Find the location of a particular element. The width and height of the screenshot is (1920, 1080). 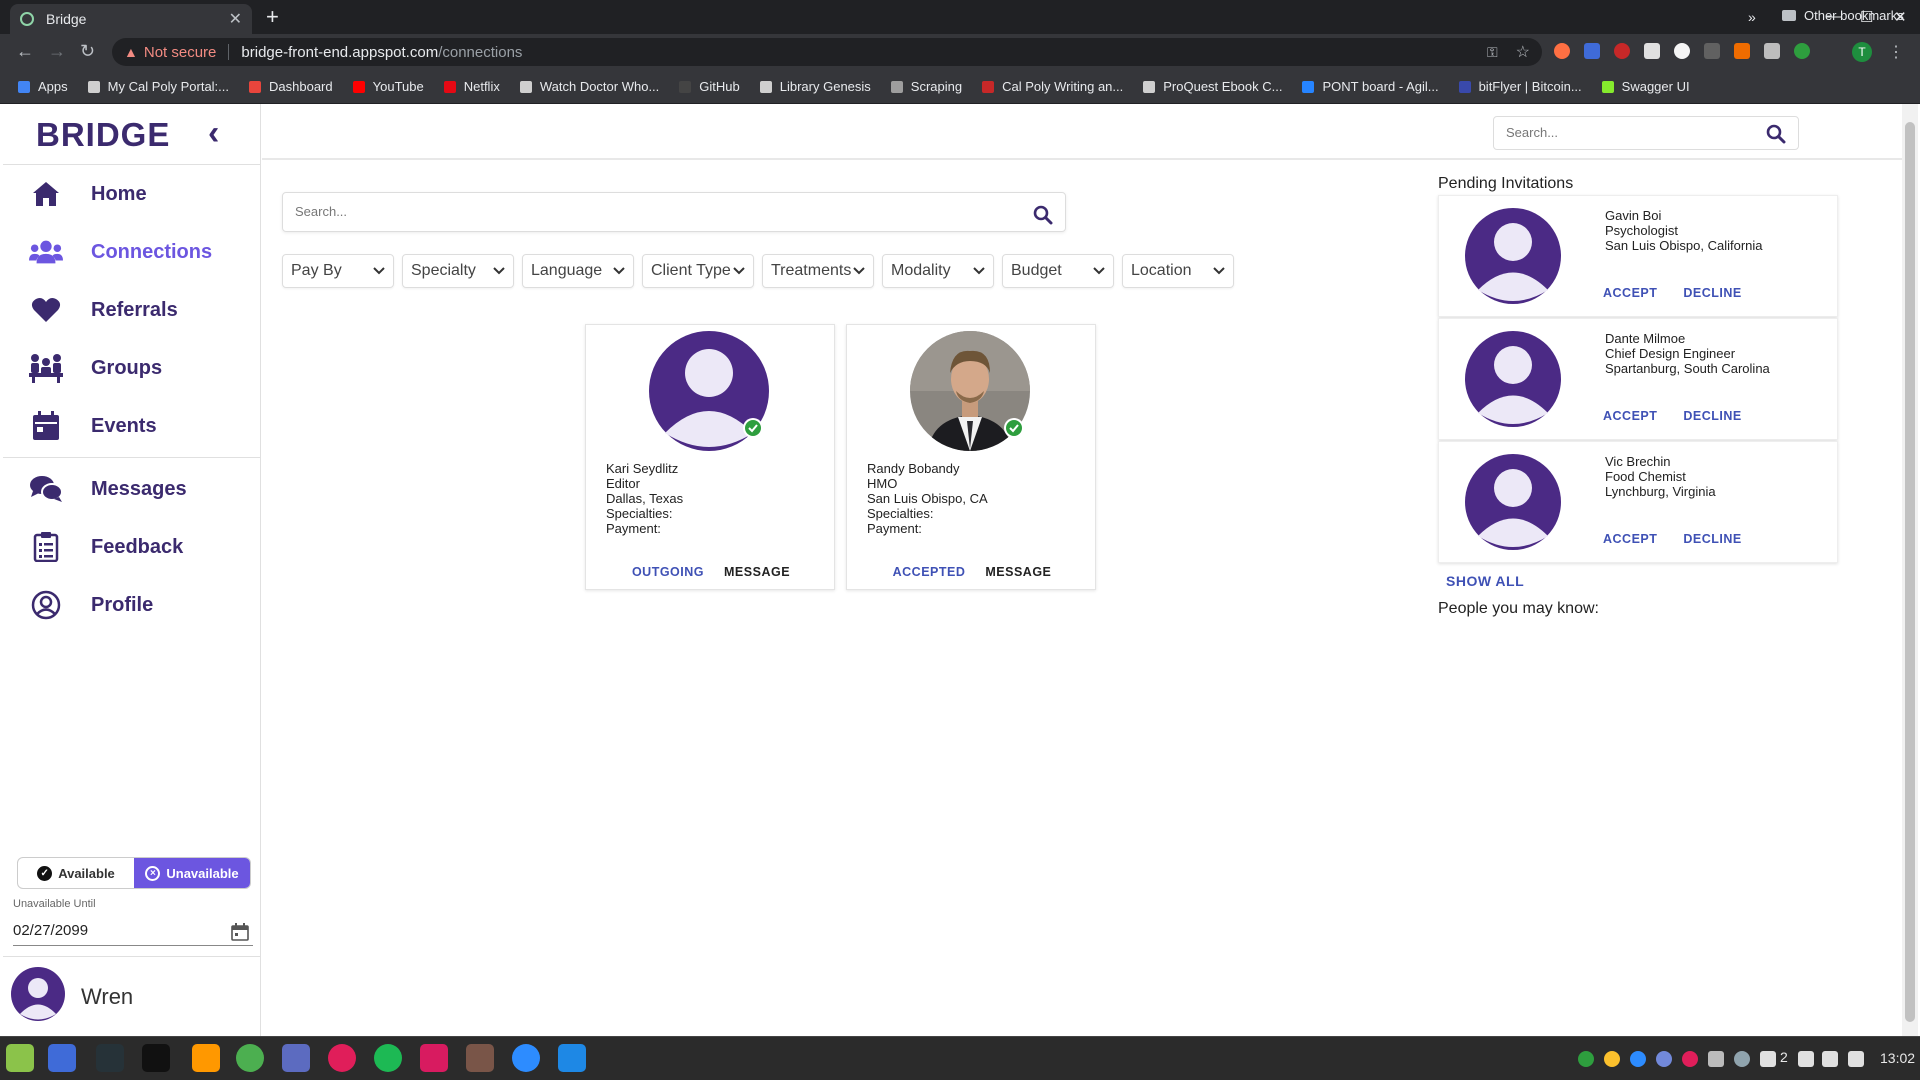

bookmark-item: Apps is located at coordinates (43, 86).